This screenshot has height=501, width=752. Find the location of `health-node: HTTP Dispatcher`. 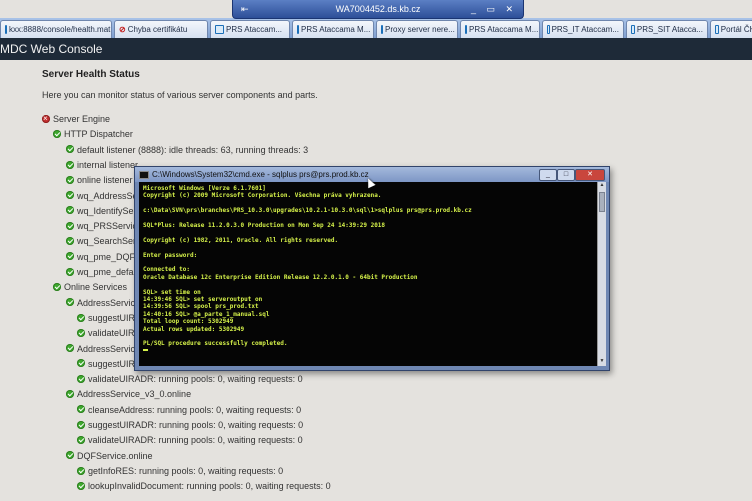

health-node: HTTP Dispatcher is located at coordinates (93, 134).